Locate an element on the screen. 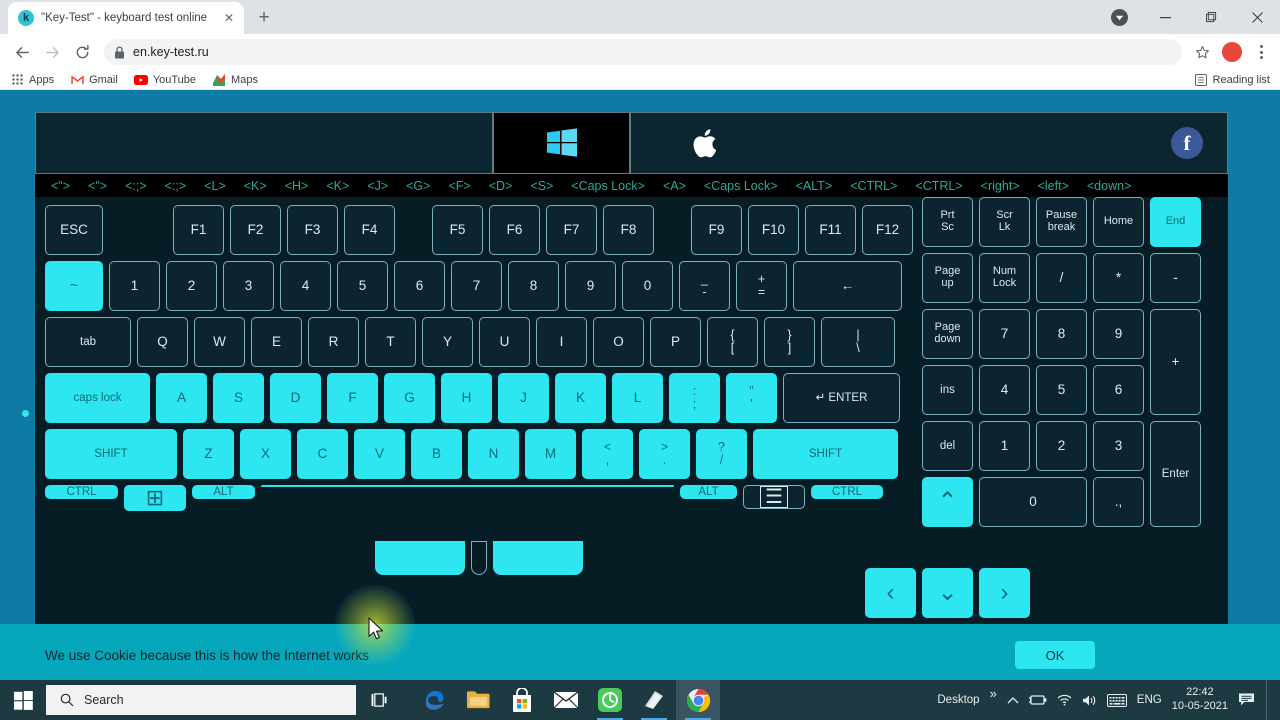  key-h: H is located at coordinates (466, 398).